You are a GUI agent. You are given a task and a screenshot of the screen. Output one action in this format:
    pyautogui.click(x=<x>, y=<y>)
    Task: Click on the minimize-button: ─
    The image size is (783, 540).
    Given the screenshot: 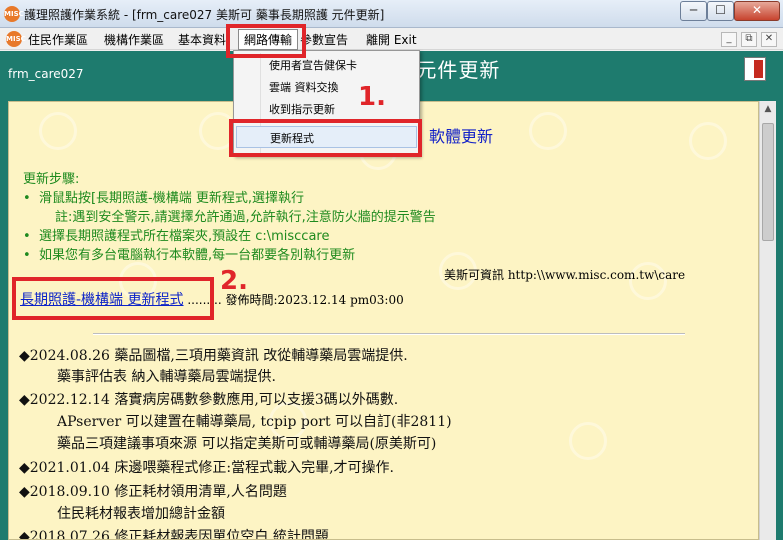 What is the action you would take?
    pyautogui.click(x=693, y=11)
    